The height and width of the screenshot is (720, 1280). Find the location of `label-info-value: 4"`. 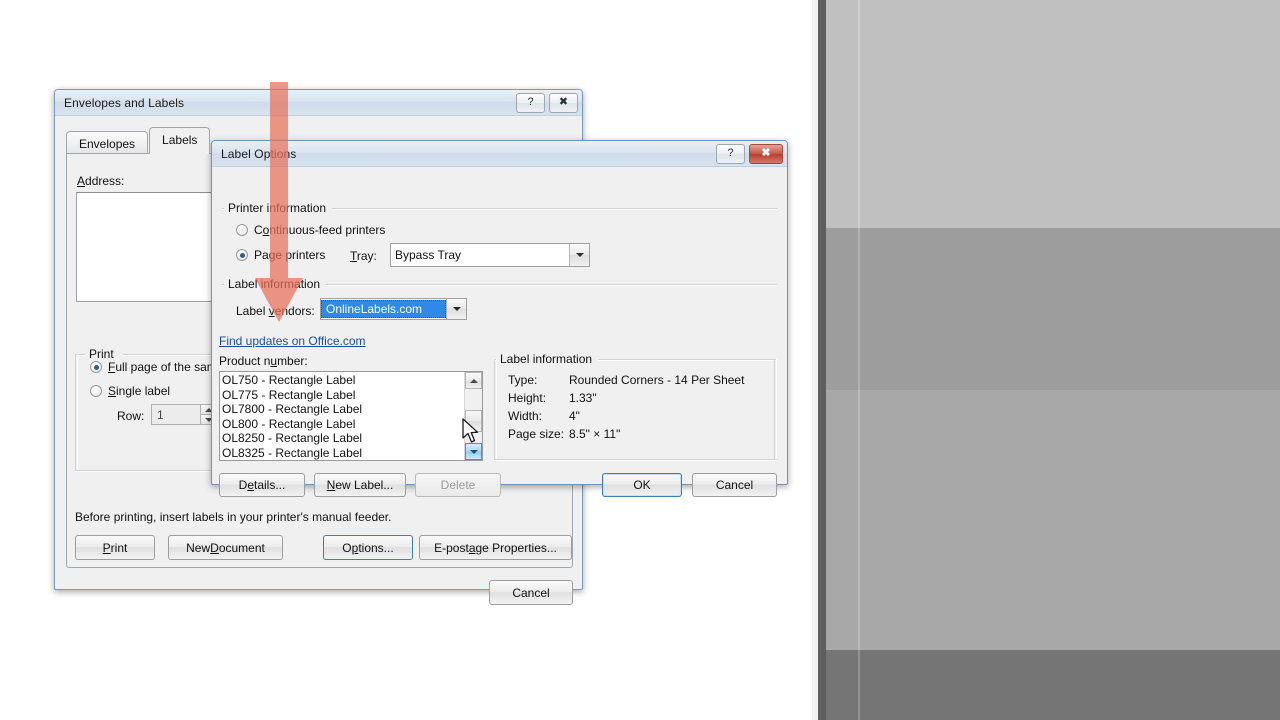

label-info-value: 4" is located at coordinates (574, 416).